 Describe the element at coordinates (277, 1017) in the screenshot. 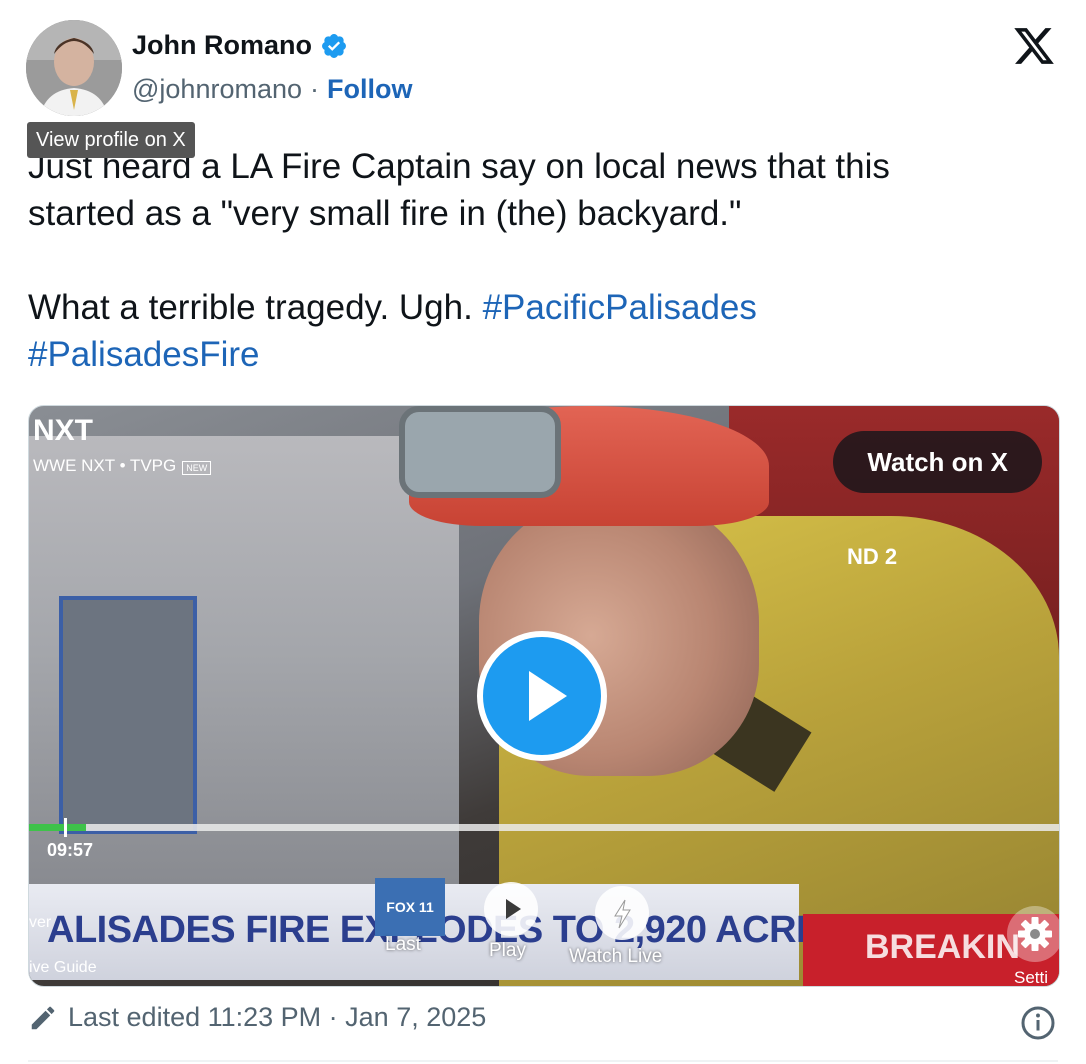

I see `last-edited-timestamp: Last edited 11:23 PM · Jan 7, 2025` at that location.